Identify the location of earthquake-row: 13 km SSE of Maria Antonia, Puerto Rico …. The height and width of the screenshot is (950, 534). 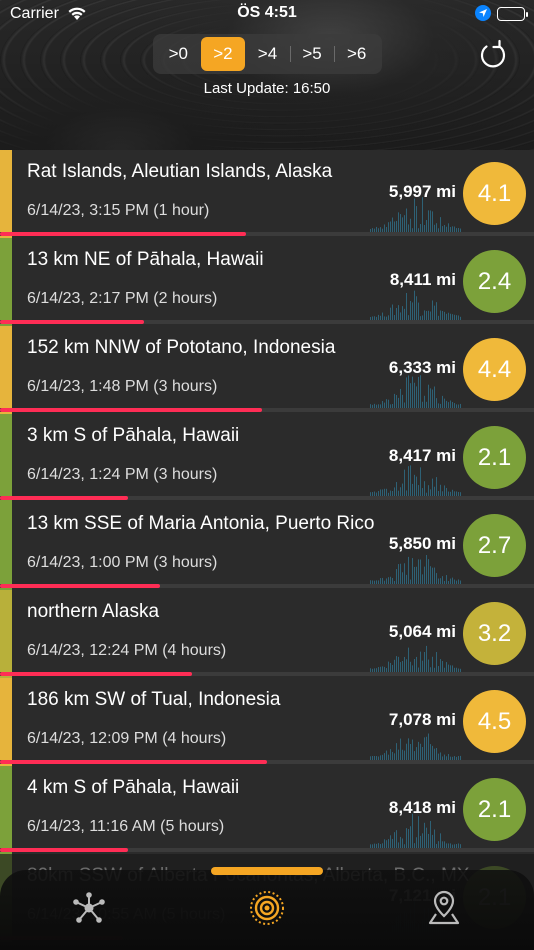
(267, 546).